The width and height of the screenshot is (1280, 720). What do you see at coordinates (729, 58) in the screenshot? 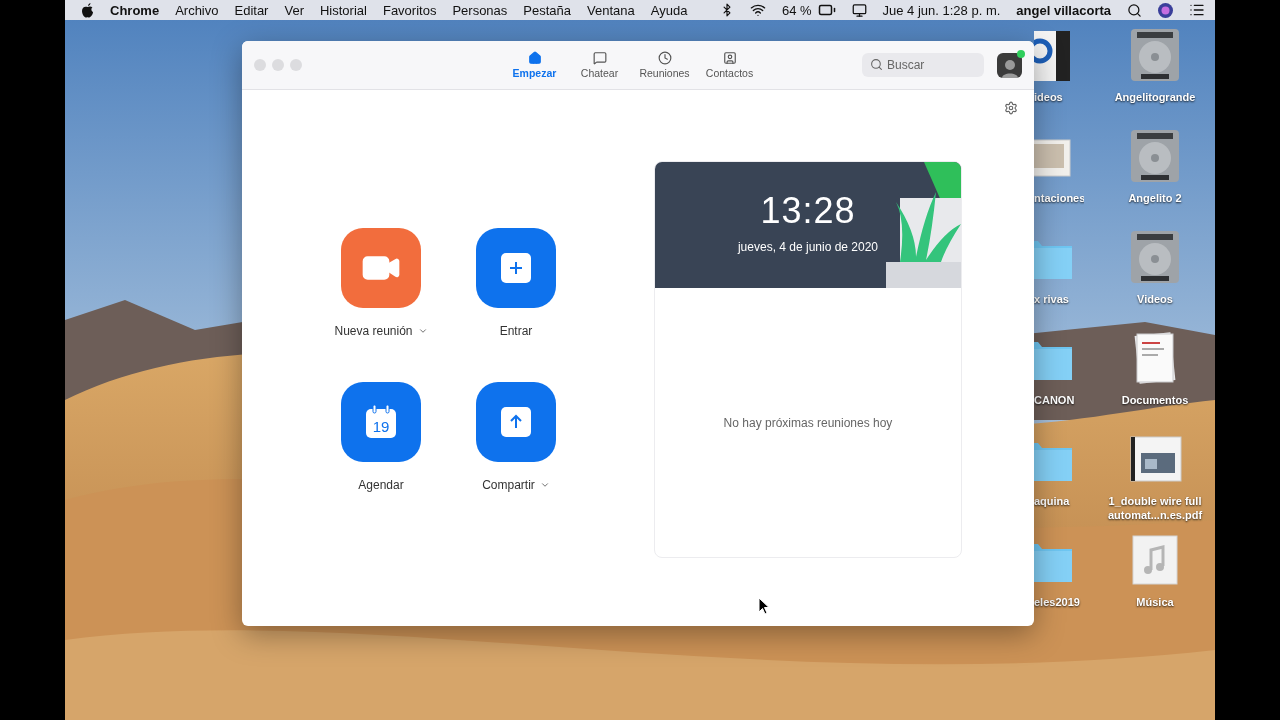
I see `contact-icon` at bounding box center [729, 58].